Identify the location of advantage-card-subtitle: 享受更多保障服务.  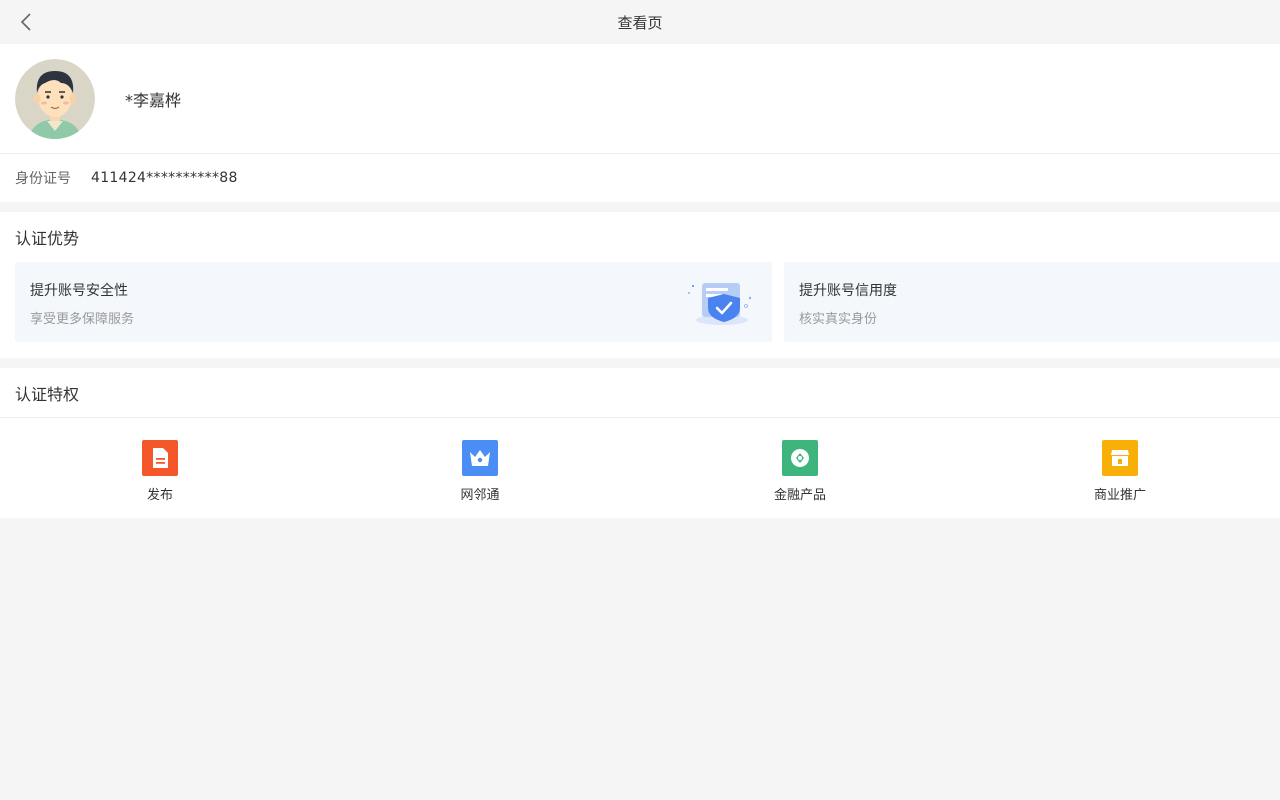
(82, 319).